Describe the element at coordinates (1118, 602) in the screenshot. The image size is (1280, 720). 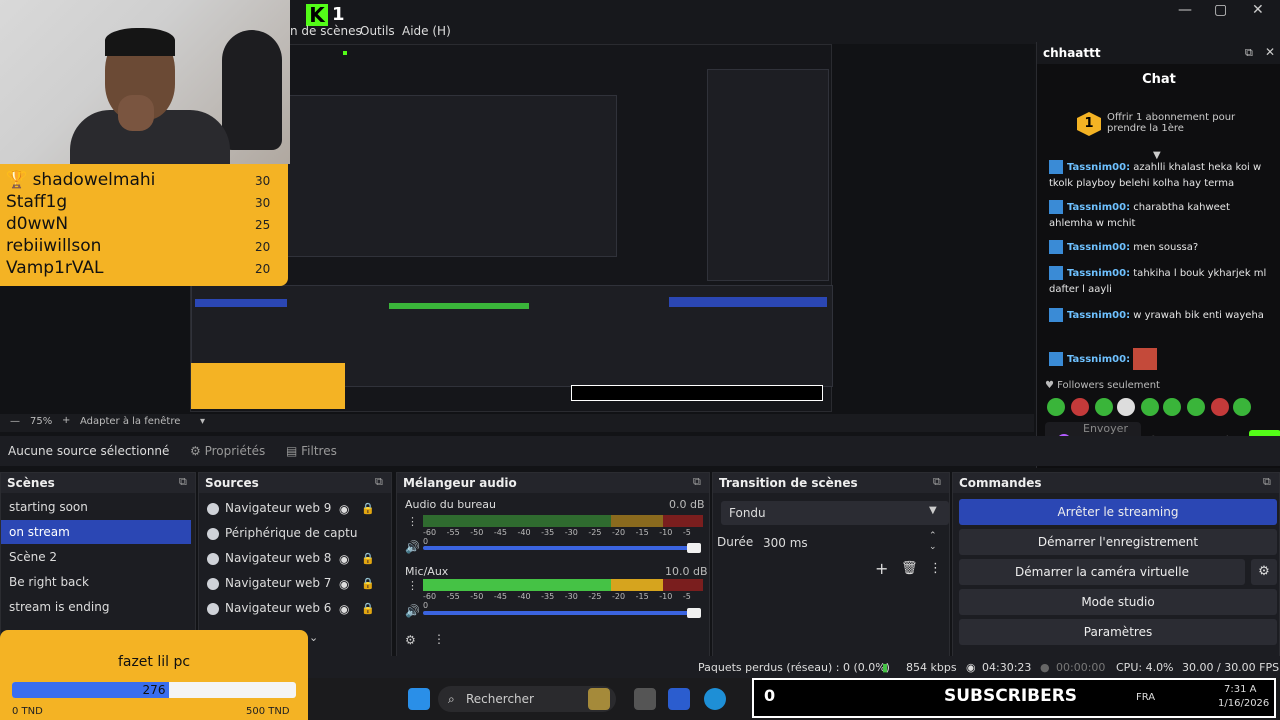
I see `studio-mode-button: Mode studio` at that location.